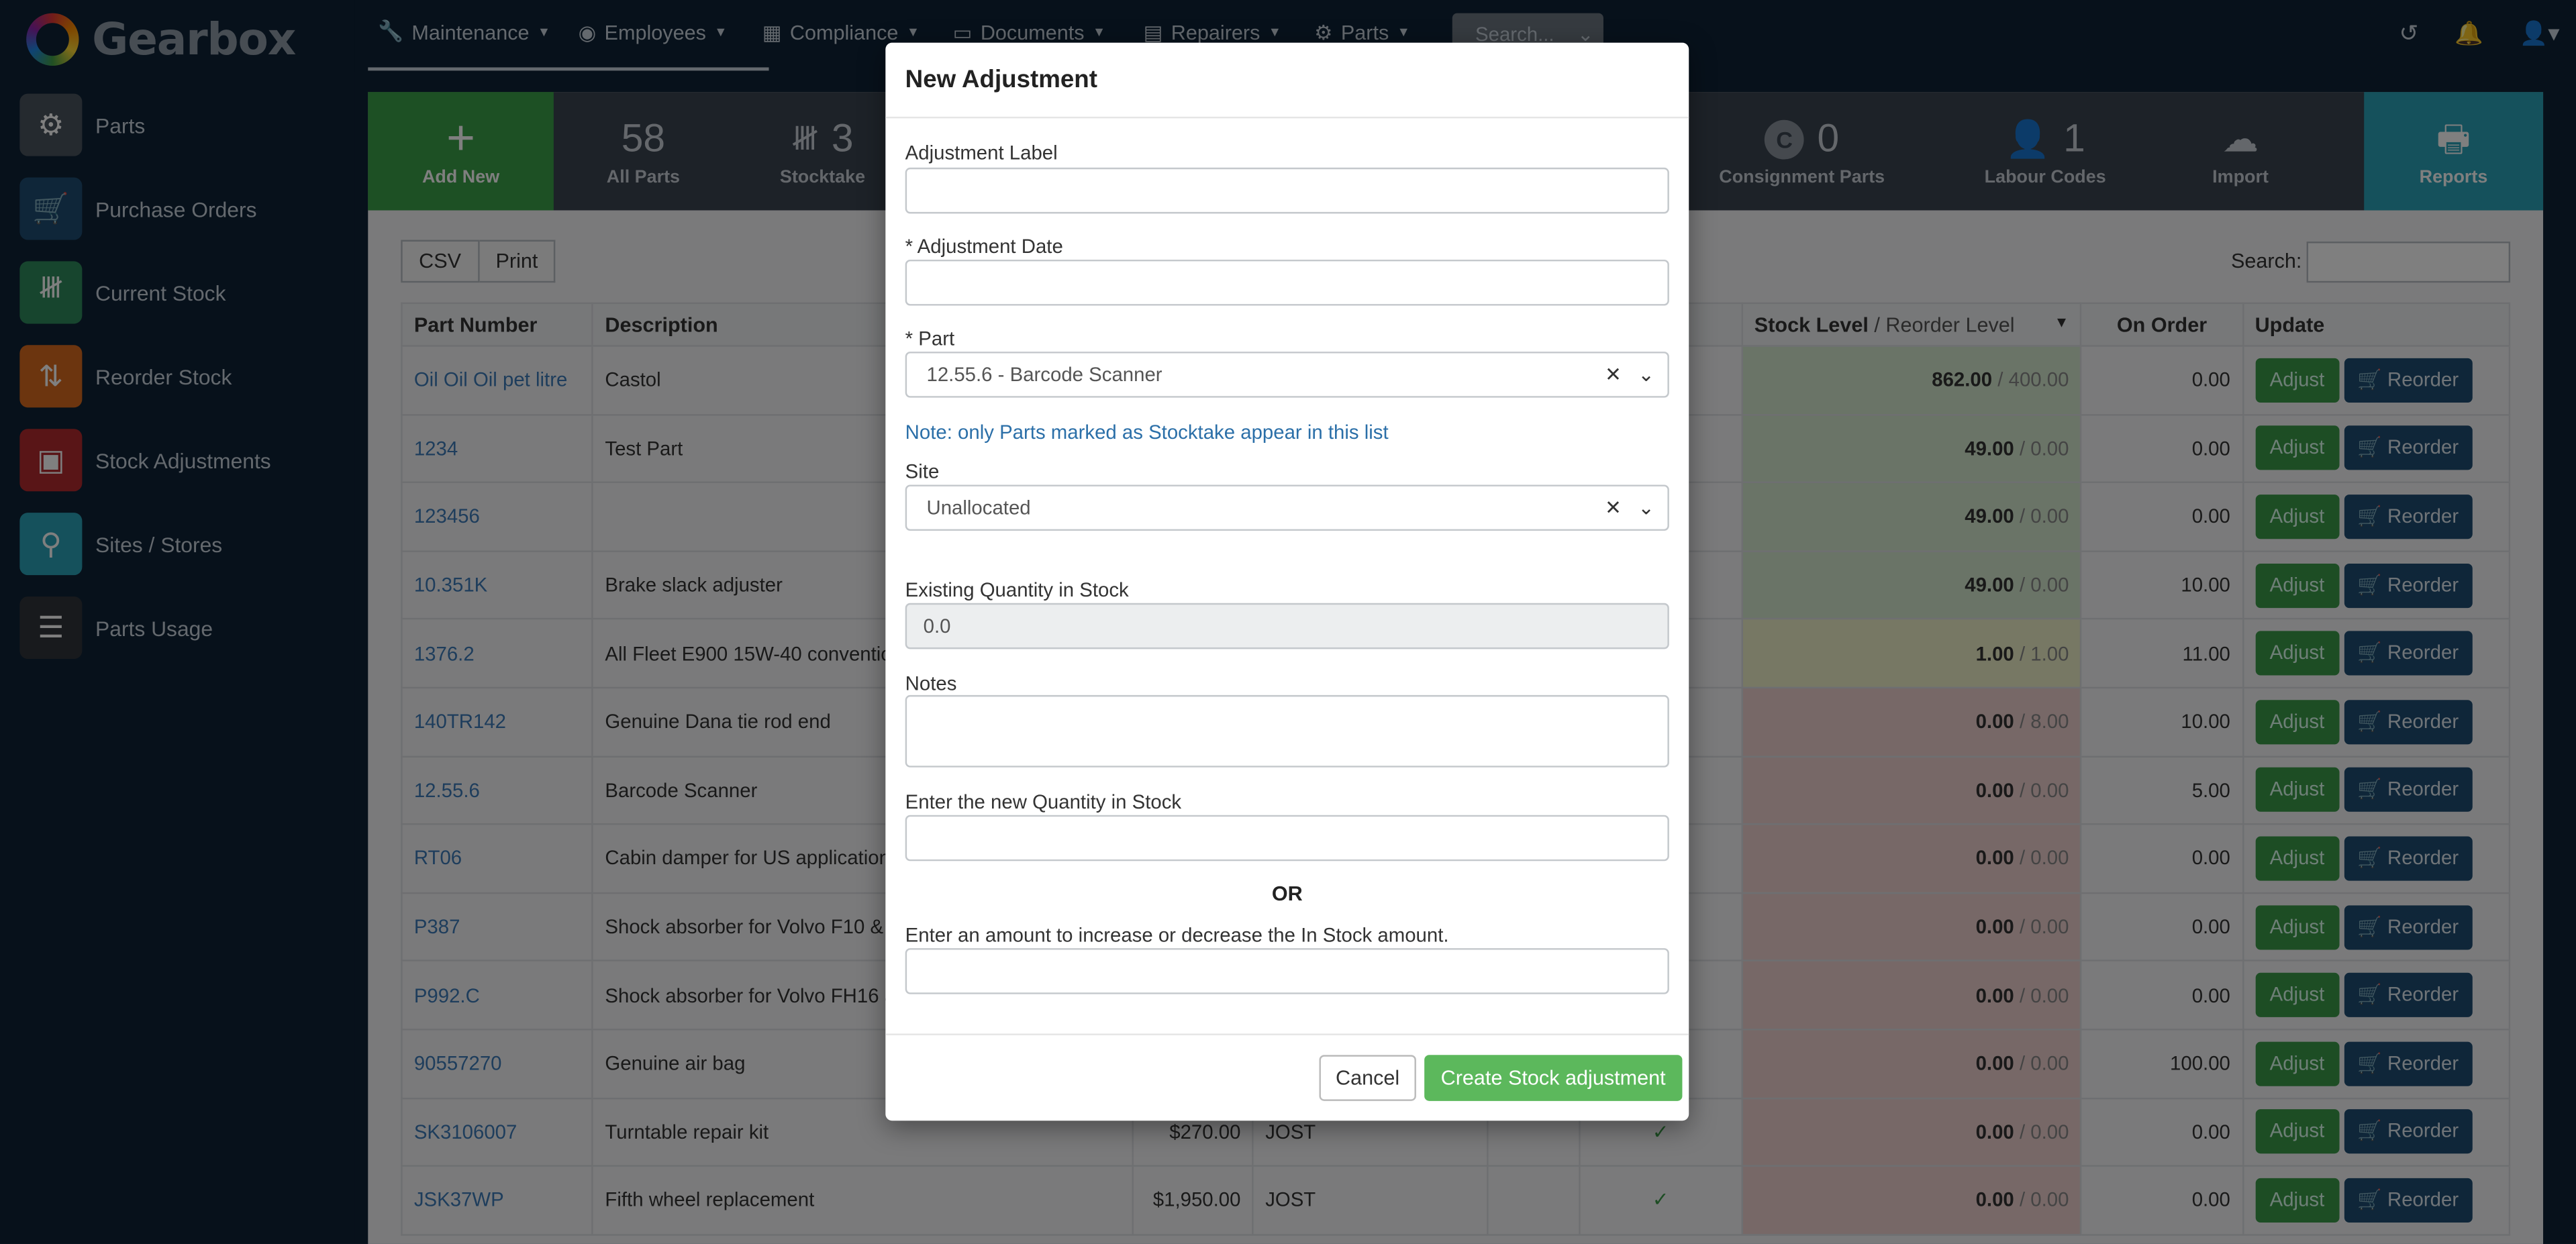 This screenshot has height=1244, width=2576. I want to click on part-select: 12.55.6 - Barcode Scanner ✕ ⌄, so click(1287, 375).